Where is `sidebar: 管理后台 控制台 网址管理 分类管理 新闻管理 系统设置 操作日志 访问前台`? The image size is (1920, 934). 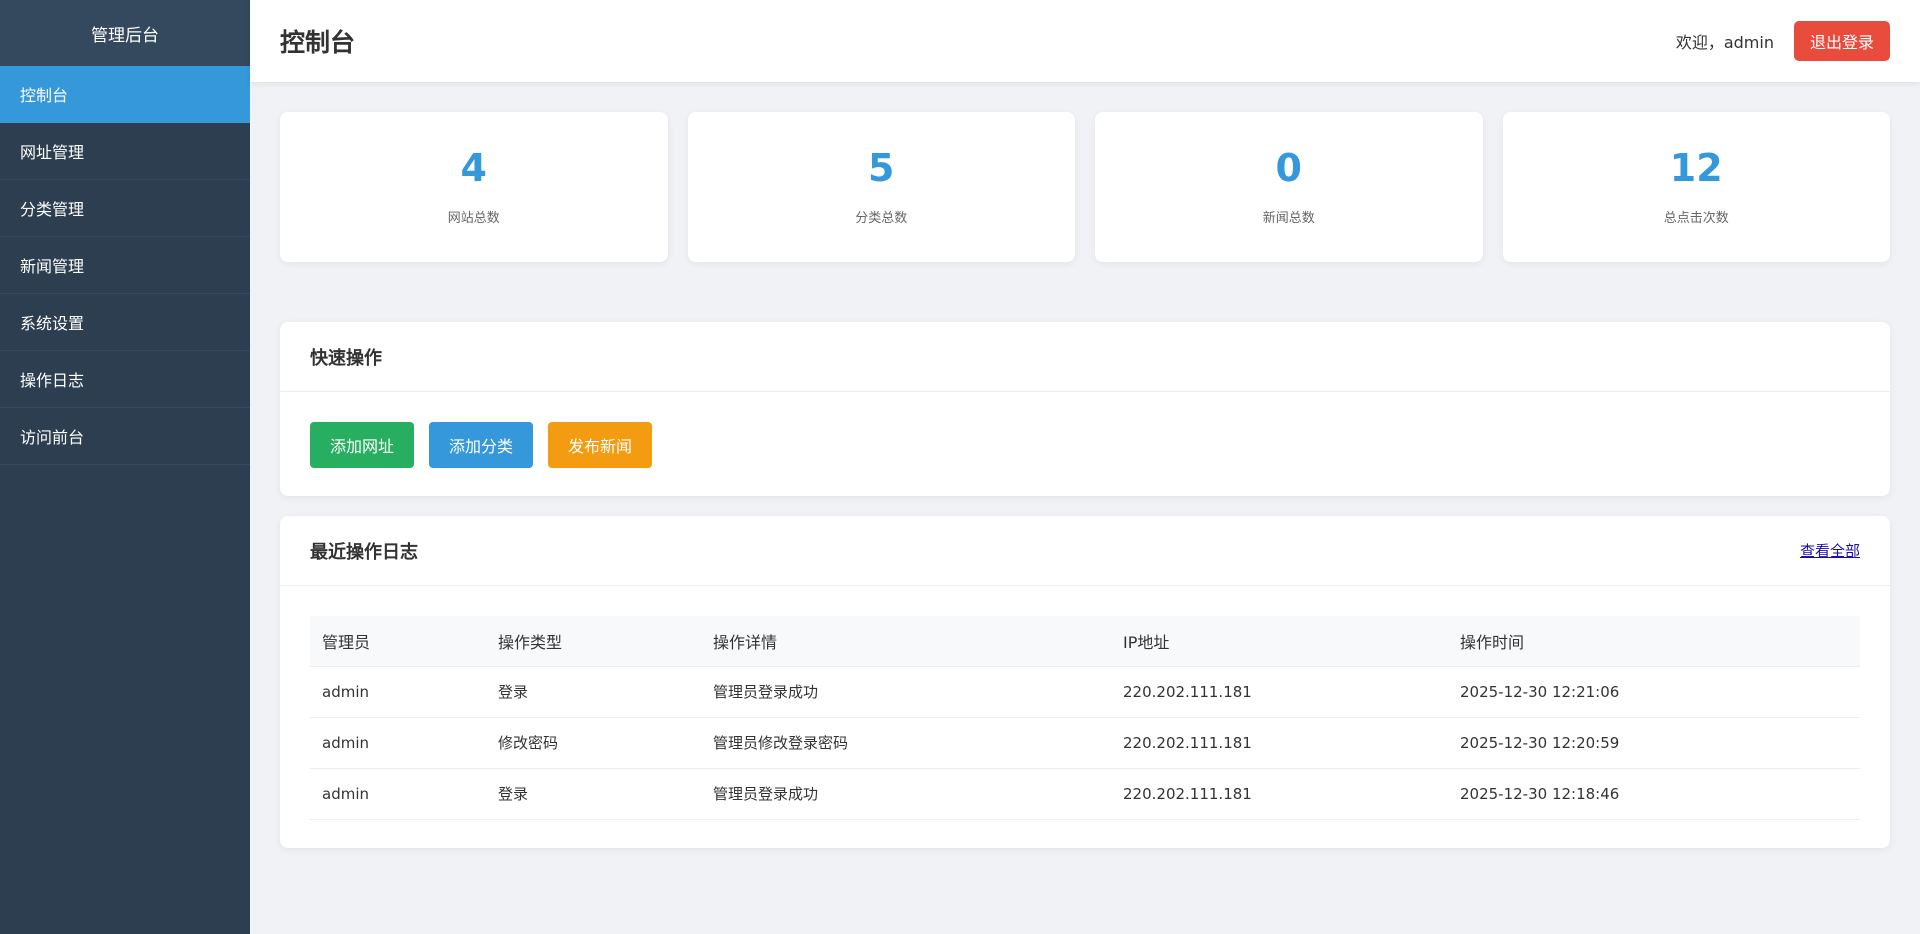
sidebar: 管理后台 控制台 网址管理 分类管理 新闻管理 系统设置 操作日志 访问前台 is located at coordinates (125, 467).